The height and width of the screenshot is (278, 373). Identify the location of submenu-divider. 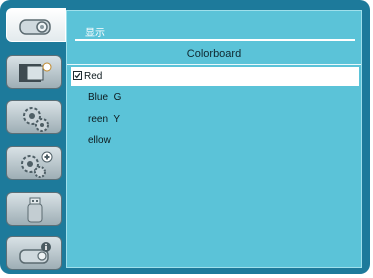
(214, 64).